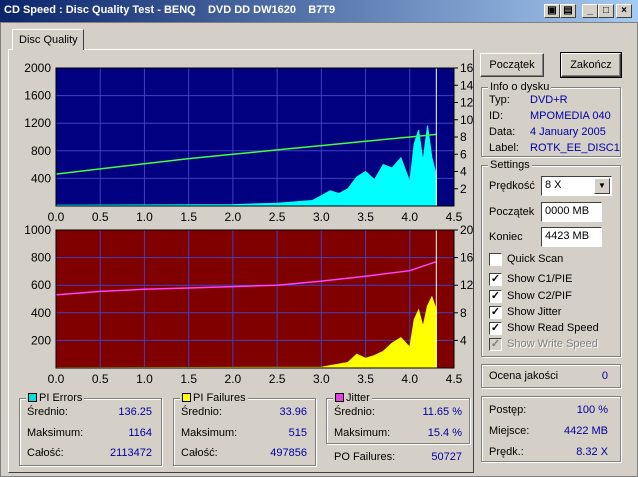 The image size is (638, 477). What do you see at coordinates (186, 397) in the screenshot?
I see `pi-failures-swatch` at bounding box center [186, 397].